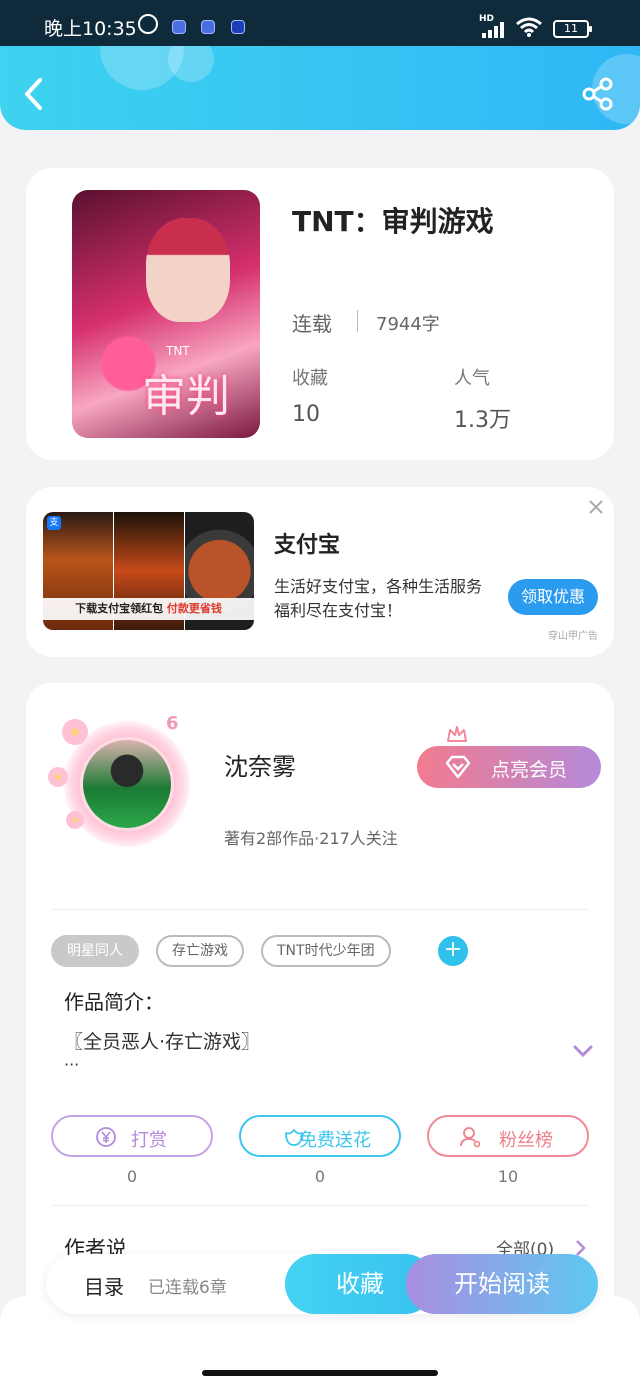 This screenshot has width=640, height=1387. Describe the element at coordinates (104, 1285) in the screenshot. I see `toc-button: 目录` at that location.